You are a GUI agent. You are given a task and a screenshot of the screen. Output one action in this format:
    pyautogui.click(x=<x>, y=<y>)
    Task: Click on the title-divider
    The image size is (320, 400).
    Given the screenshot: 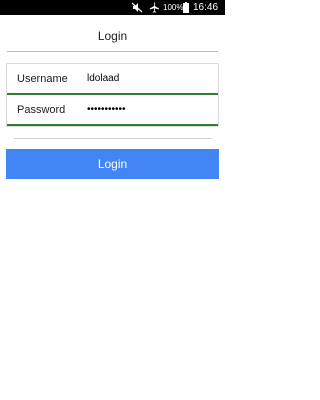 What is the action you would take?
    pyautogui.click(x=112, y=51)
    